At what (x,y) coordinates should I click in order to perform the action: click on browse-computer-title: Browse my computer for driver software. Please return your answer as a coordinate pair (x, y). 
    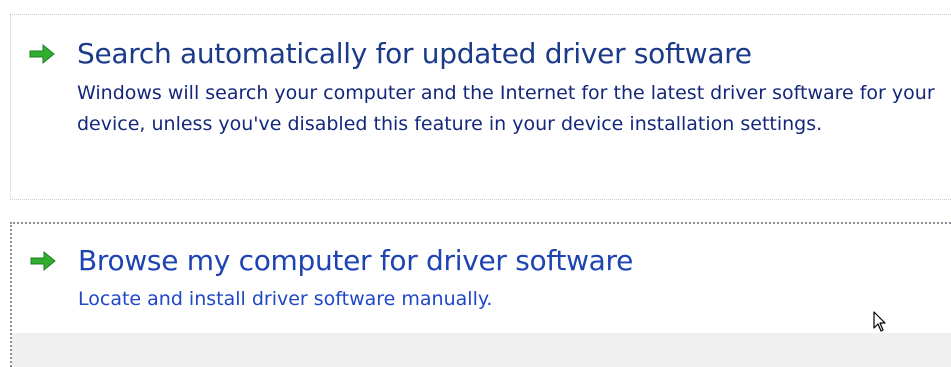
    Looking at the image, I should click on (356, 260).